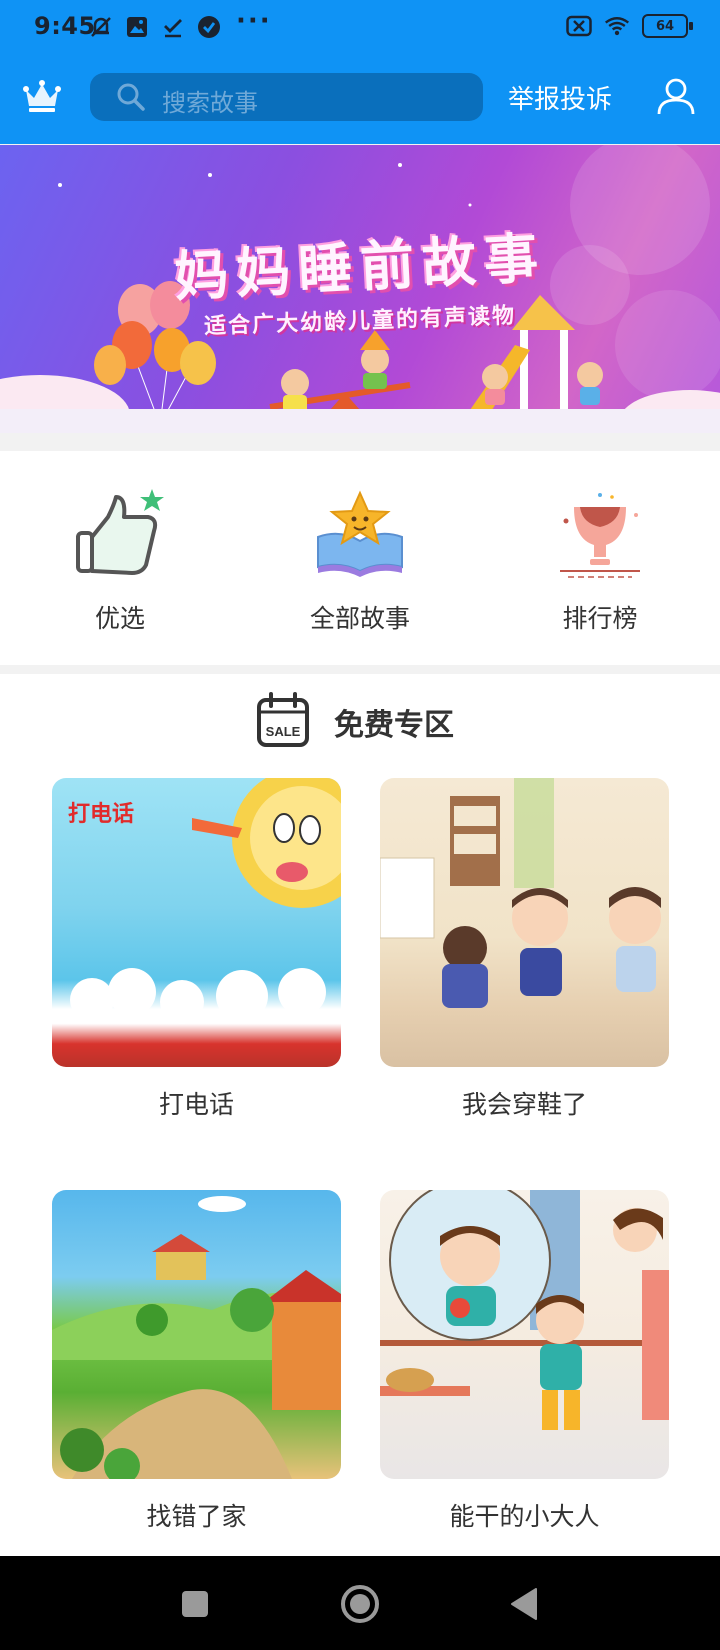  Describe the element at coordinates (394, 725) in the screenshot. I see `free-zone-title: 免费专区` at that location.